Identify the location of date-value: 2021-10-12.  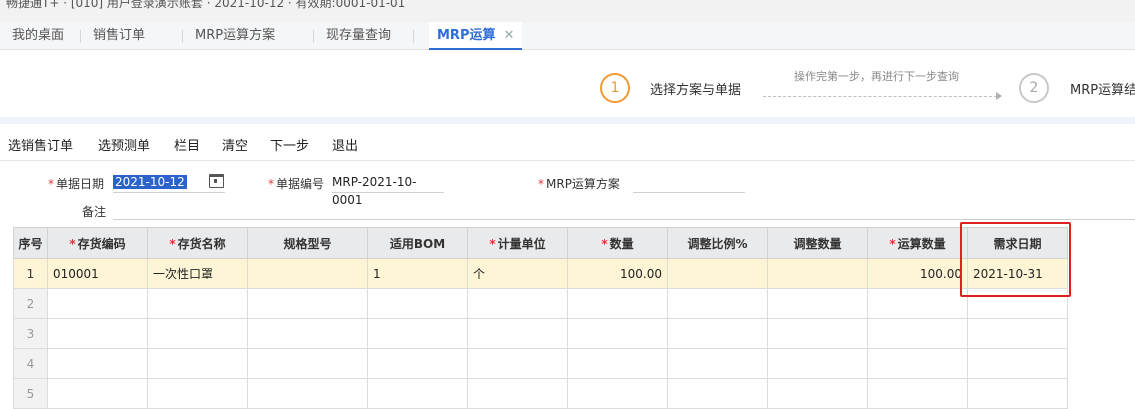
(150, 182).